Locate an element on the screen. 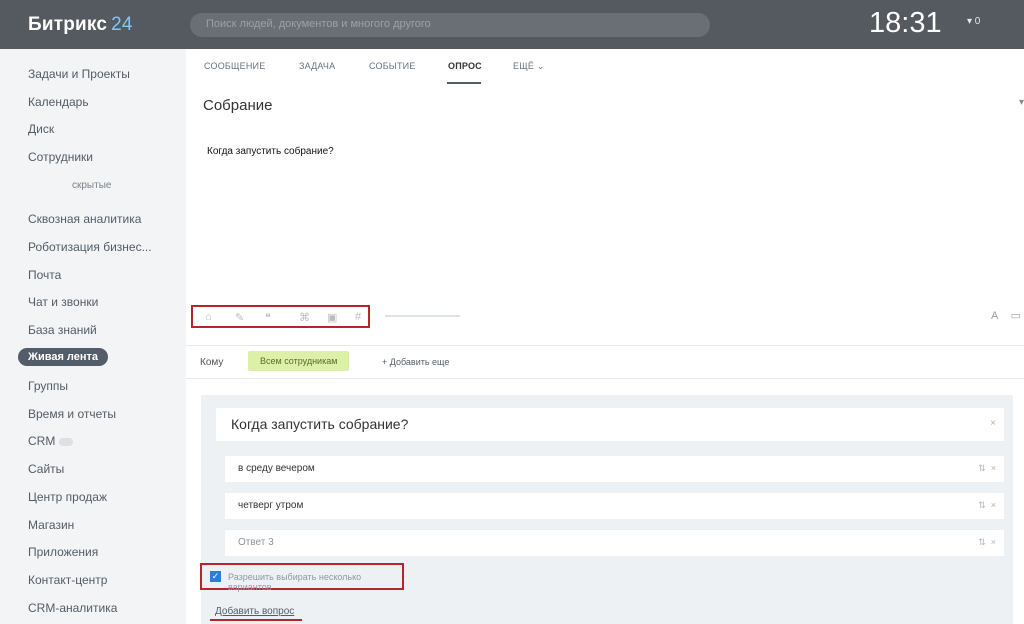  chevron-down-icon: ▾ is located at coordinates (1021, 102).